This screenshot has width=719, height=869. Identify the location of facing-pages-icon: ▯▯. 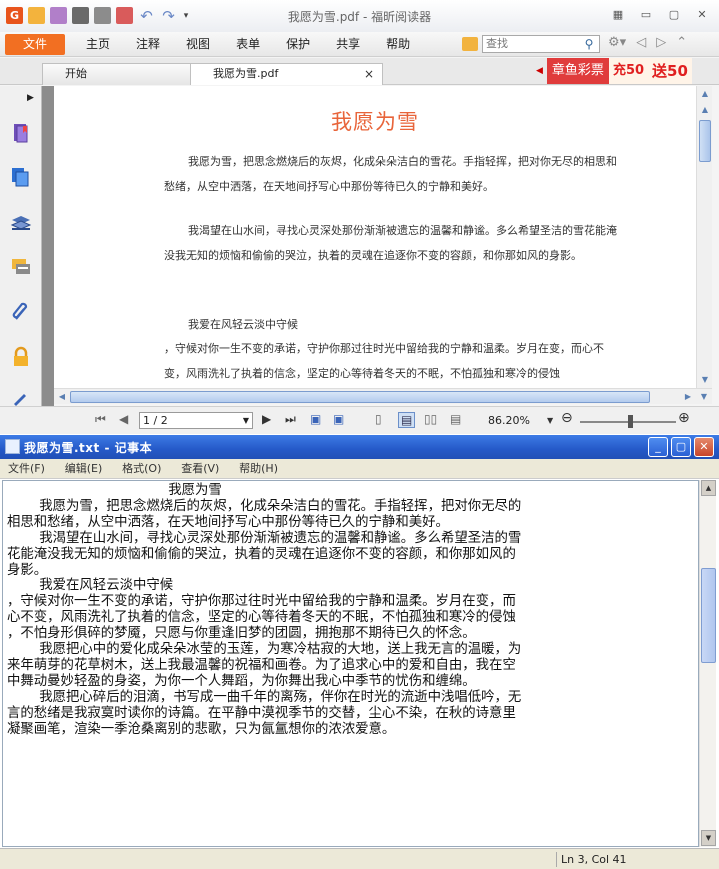
(430, 419).